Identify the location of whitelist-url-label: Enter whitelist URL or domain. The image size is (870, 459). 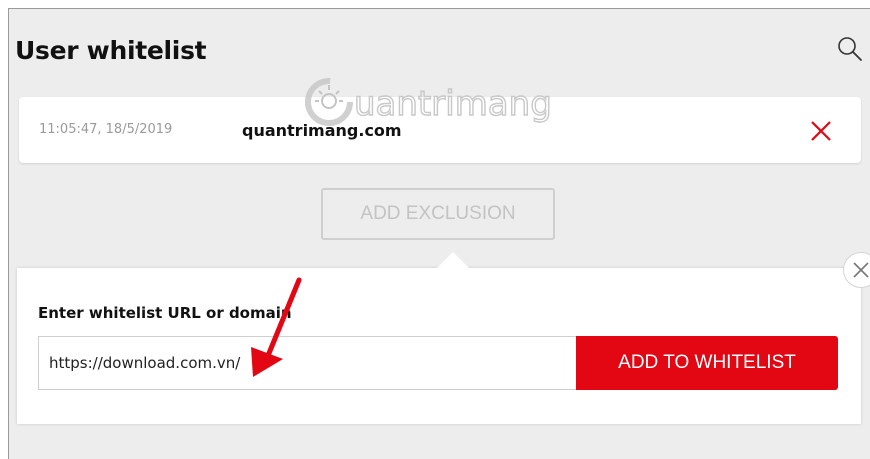
(165, 313).